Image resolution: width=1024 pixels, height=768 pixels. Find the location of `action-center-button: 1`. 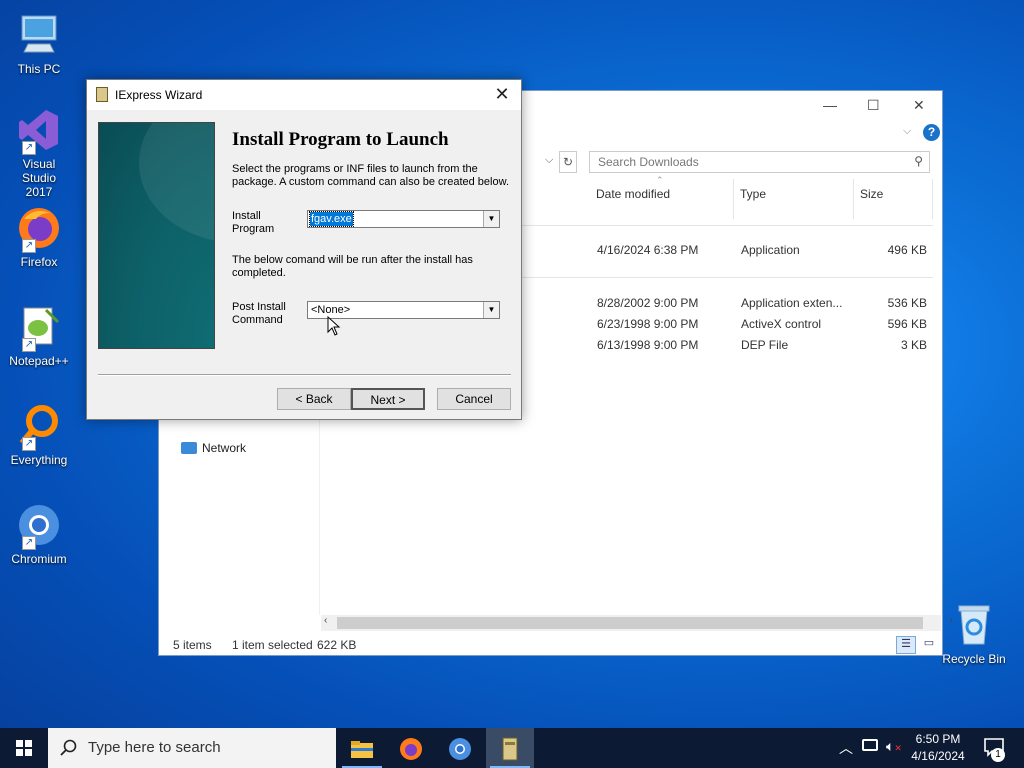

action-center-button: 1 is located at coordinates (1001, 748).